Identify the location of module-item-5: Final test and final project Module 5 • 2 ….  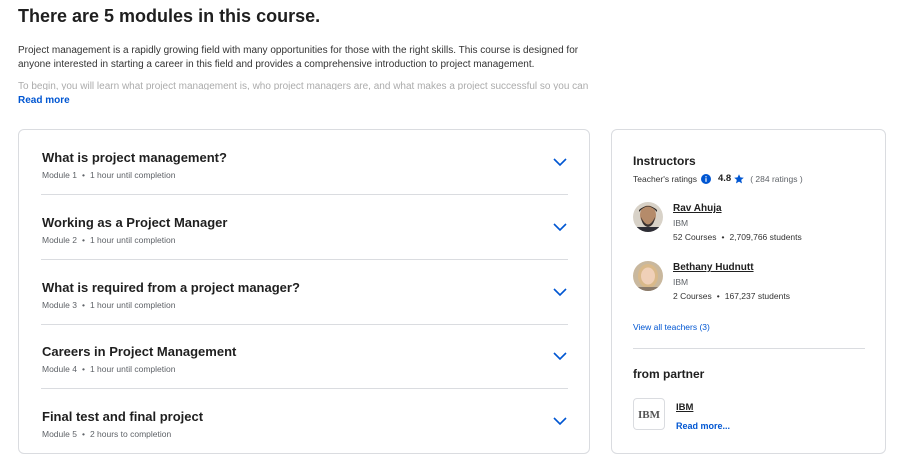
(304, 421).